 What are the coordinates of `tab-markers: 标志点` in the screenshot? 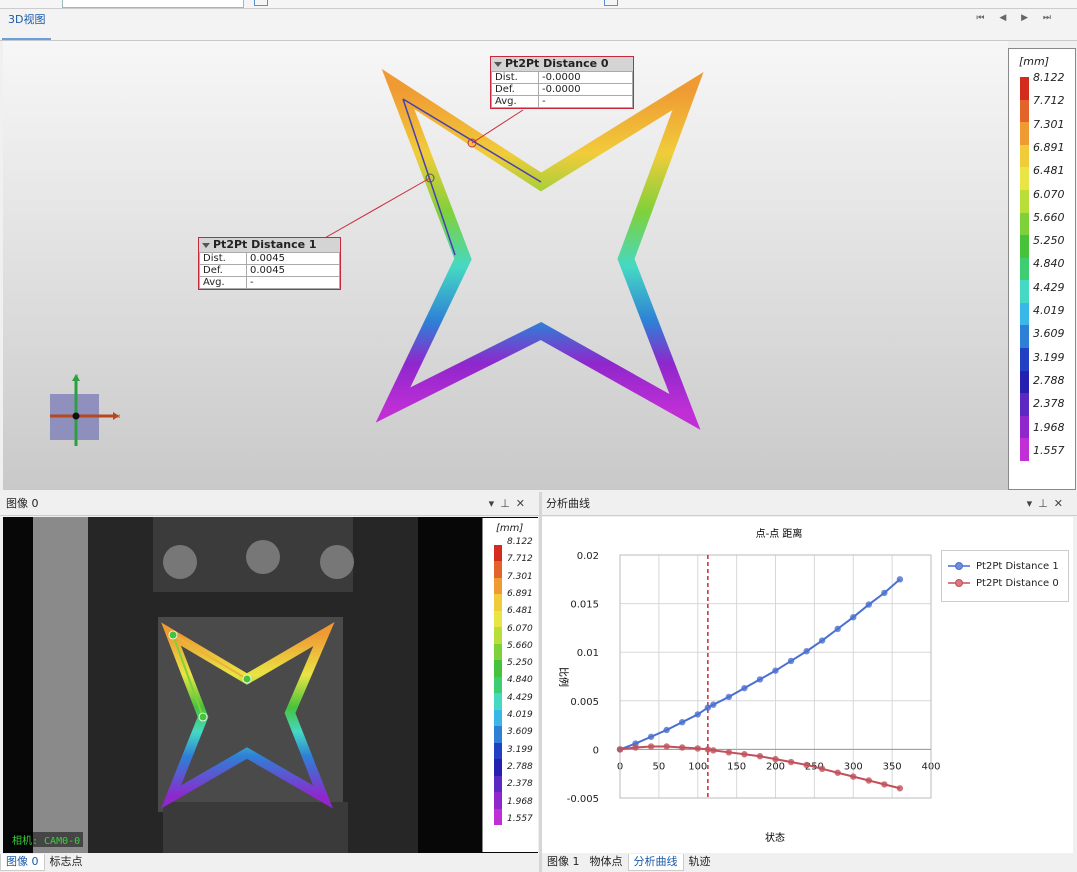 It's located at (66, 862).